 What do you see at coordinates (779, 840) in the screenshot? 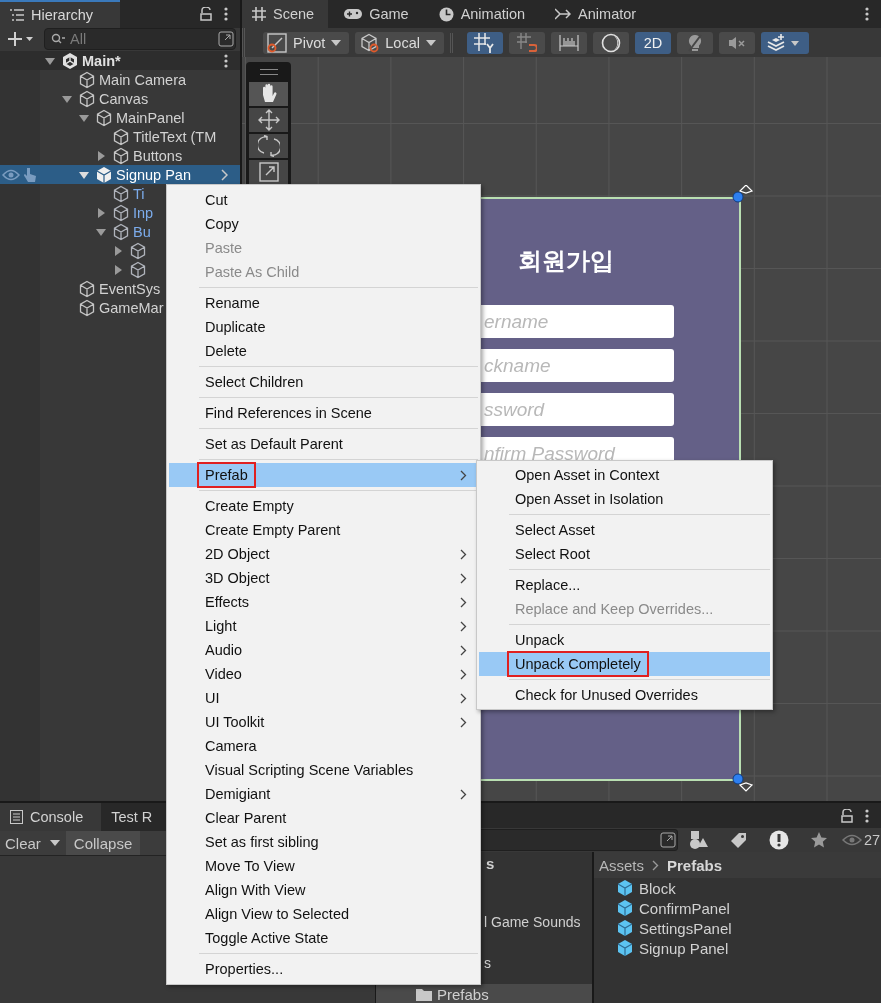
I see `warning-icon` at bounding box center [779, 840].